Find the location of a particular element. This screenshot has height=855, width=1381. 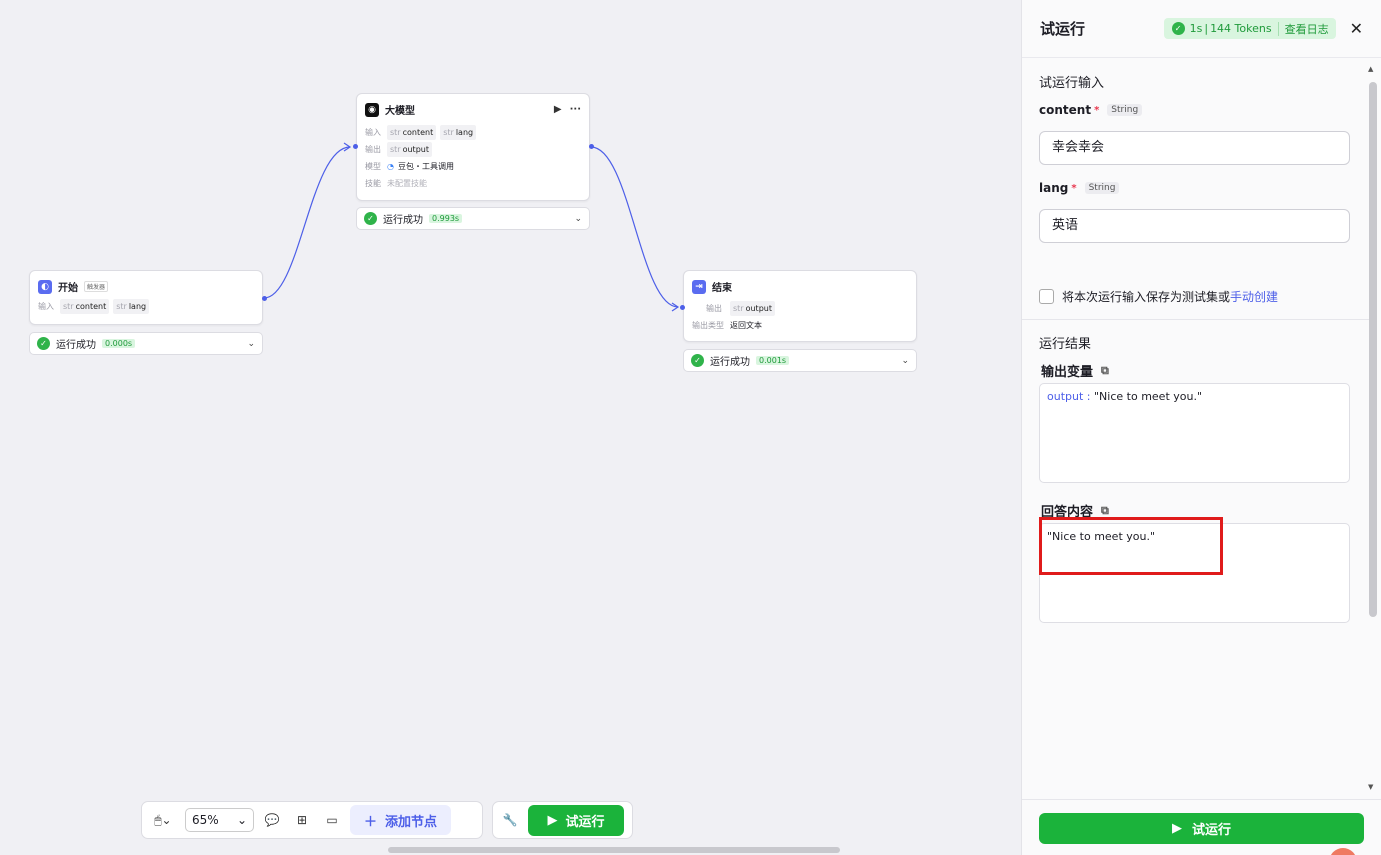

mouse-mode-icon: 🖱⌄ is located at coordinates (163, 820).